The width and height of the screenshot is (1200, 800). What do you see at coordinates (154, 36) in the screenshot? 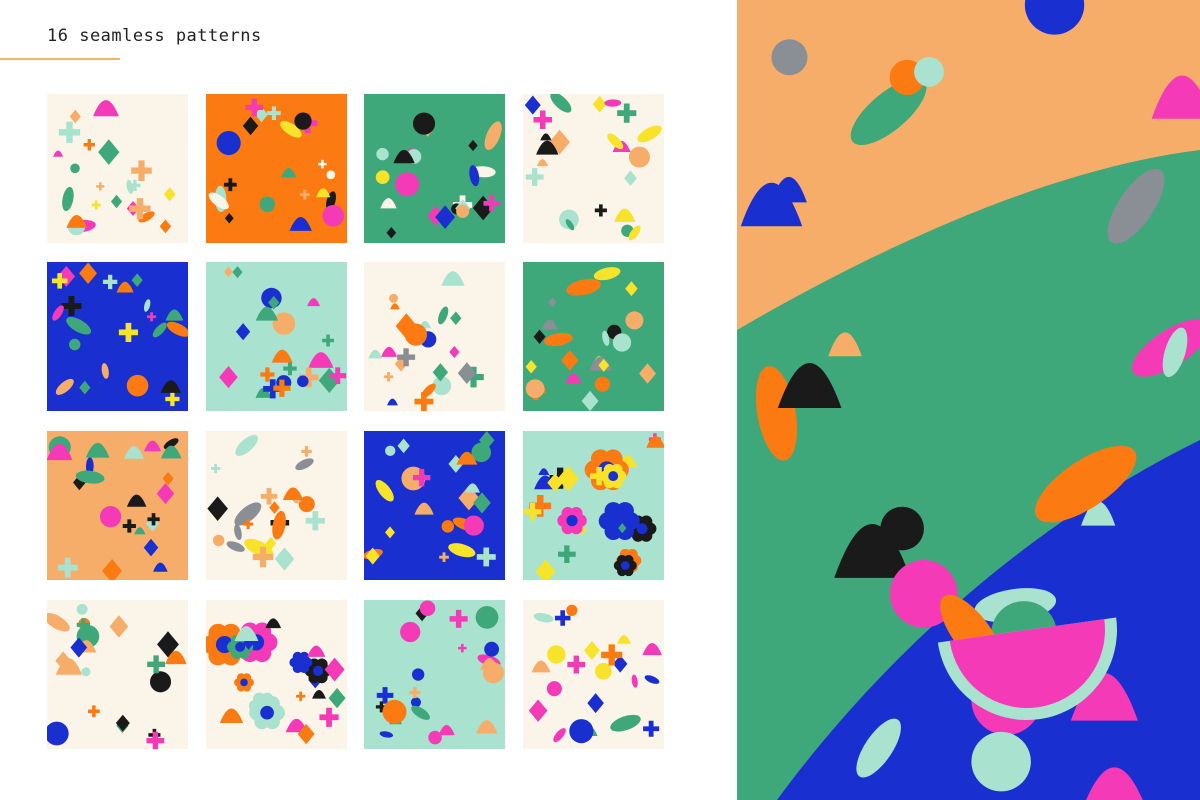
I see `page-title: 16 seamless patterns` at bounding box center [154, 36].